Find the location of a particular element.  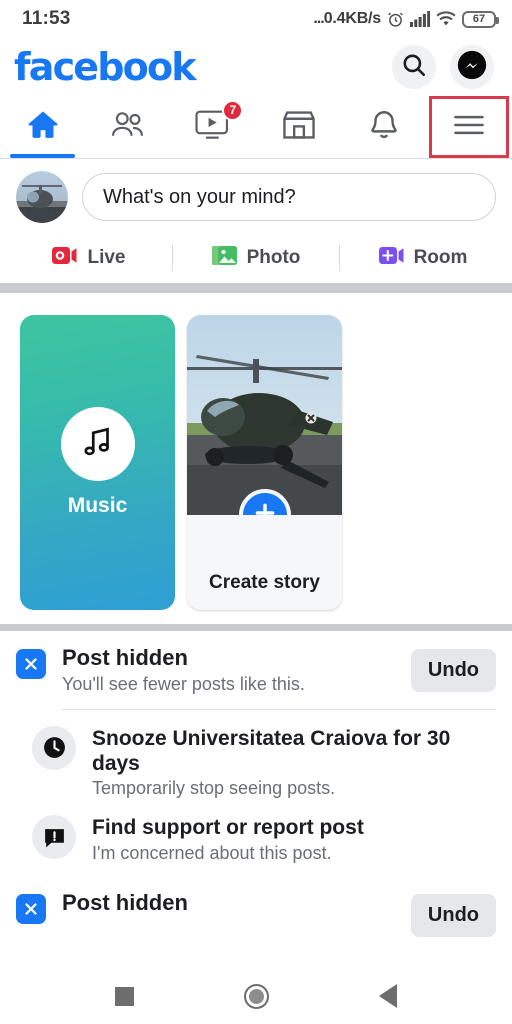

create-story-label: Create story is located at coordinates (264, 582).